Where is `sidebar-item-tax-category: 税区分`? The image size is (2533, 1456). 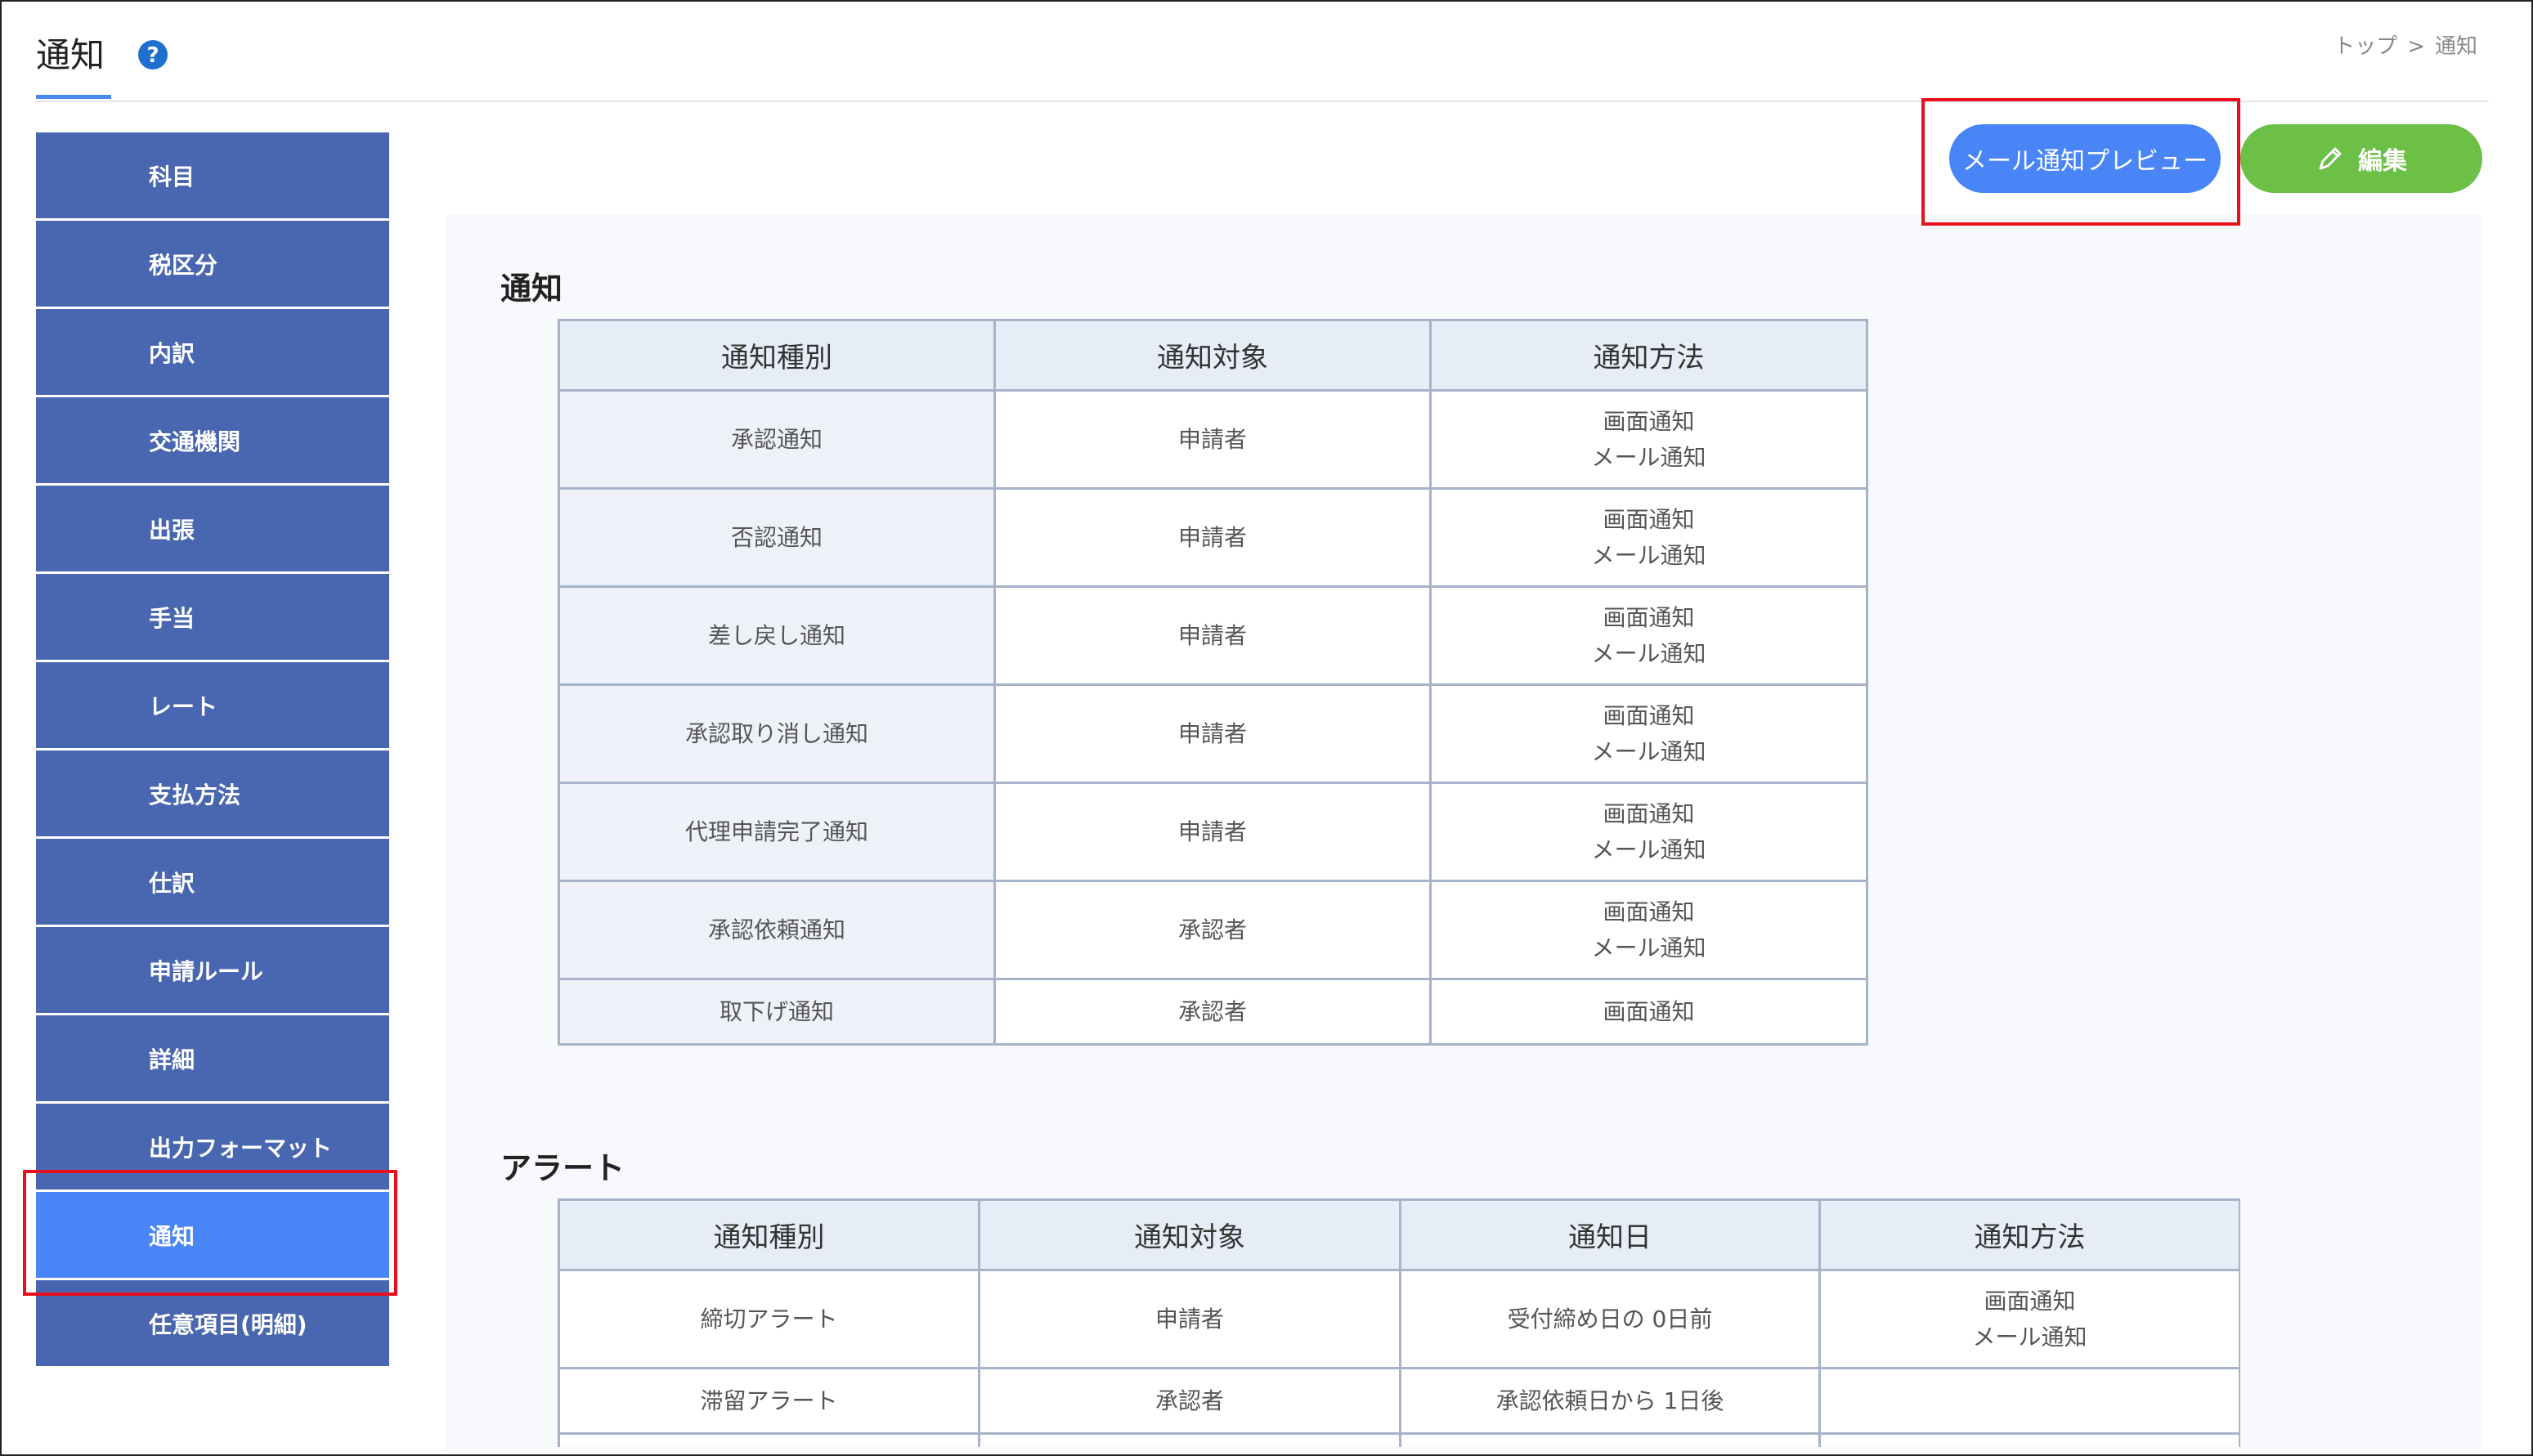 sidebar-item-tax-category: 税区分 is located at coordinates (212, 264).